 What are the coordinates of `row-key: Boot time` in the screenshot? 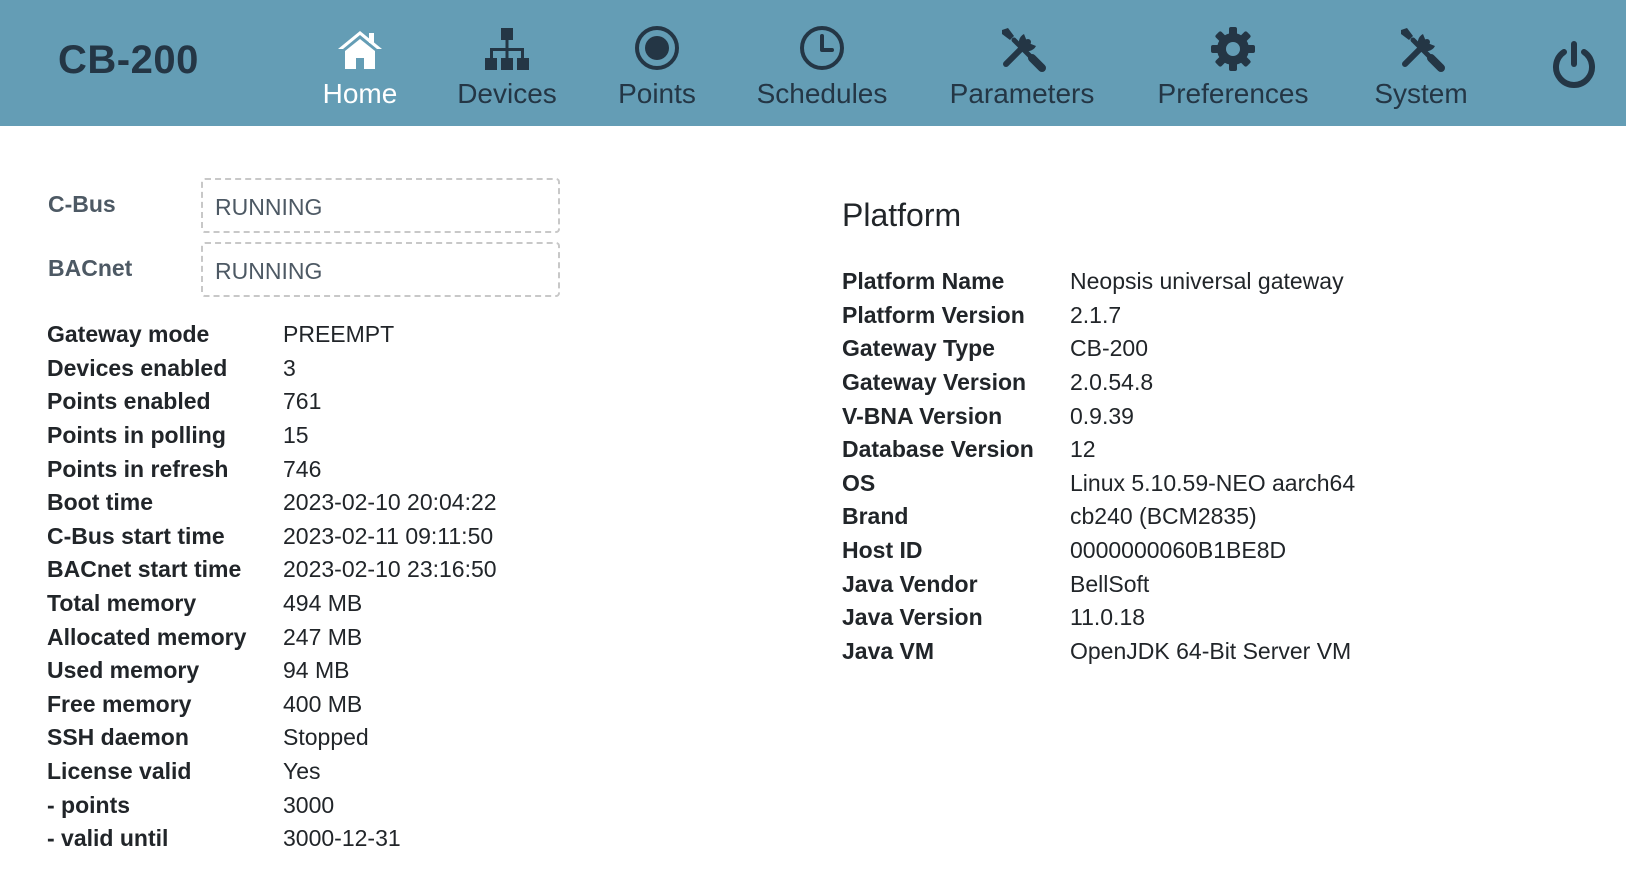 It's located at (100, 502).